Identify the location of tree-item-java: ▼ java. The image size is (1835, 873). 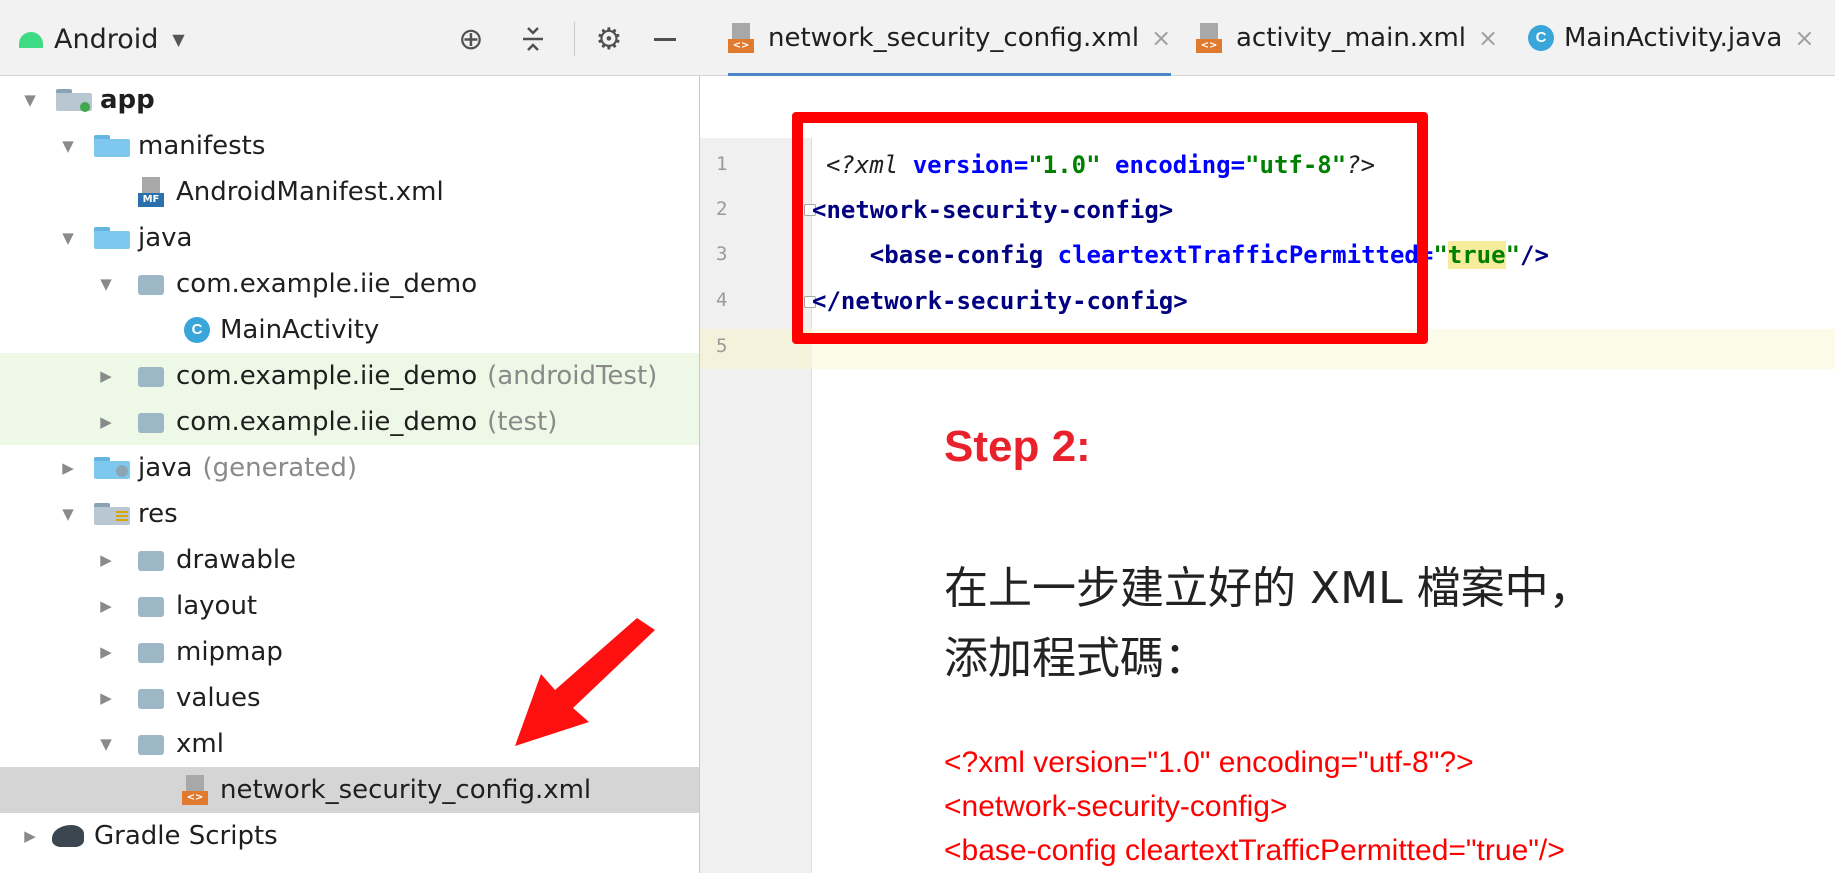
(349, 238).